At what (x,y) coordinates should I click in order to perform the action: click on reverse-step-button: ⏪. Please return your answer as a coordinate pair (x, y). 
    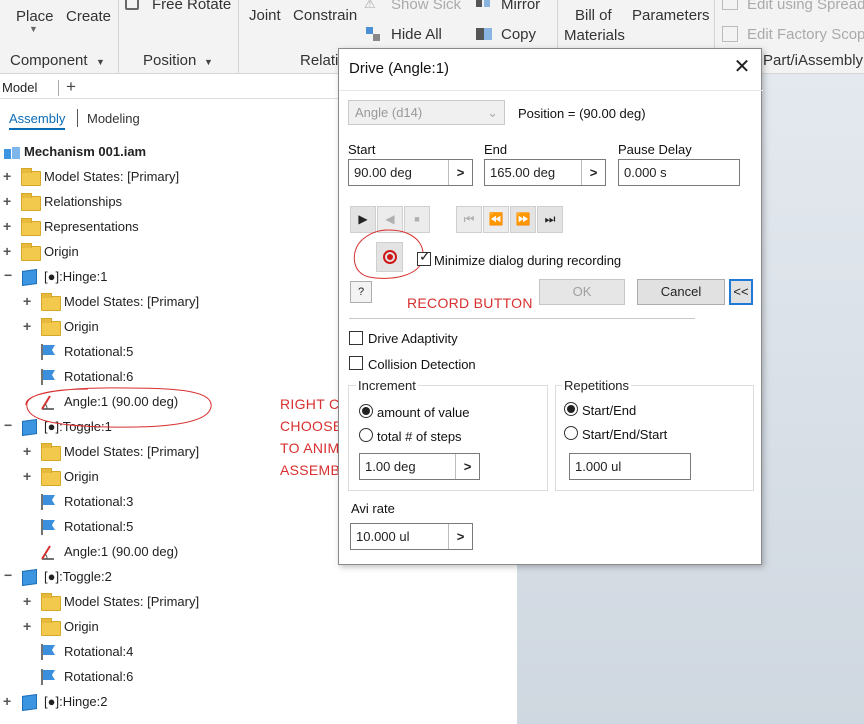
    Looking at the image, I should click on (496, 219).